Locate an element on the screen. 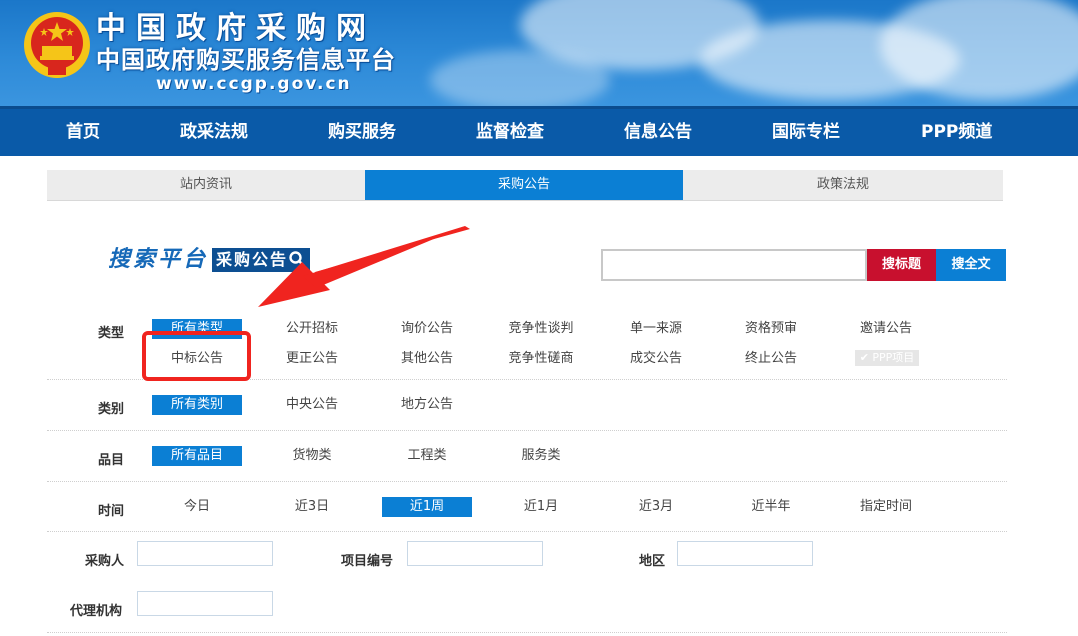  category-option-local: 地方公告 is located at coordinates (427, 405).